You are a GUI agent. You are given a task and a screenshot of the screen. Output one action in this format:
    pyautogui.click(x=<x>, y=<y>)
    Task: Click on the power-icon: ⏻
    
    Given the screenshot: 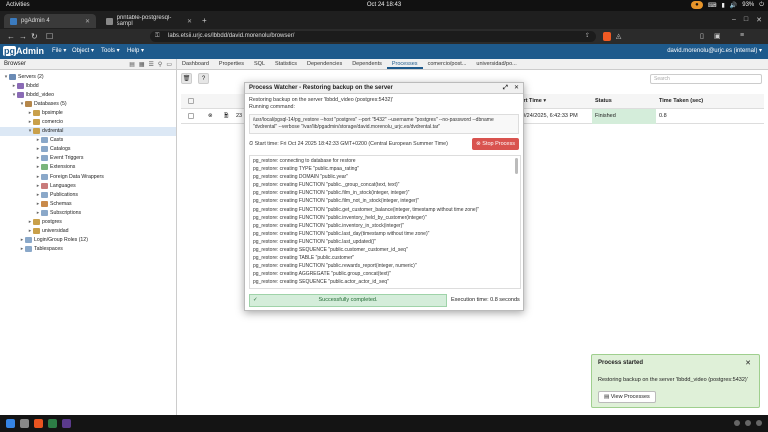 What is the action you would take?
    pyautogui.click(x=761, y=5)
    